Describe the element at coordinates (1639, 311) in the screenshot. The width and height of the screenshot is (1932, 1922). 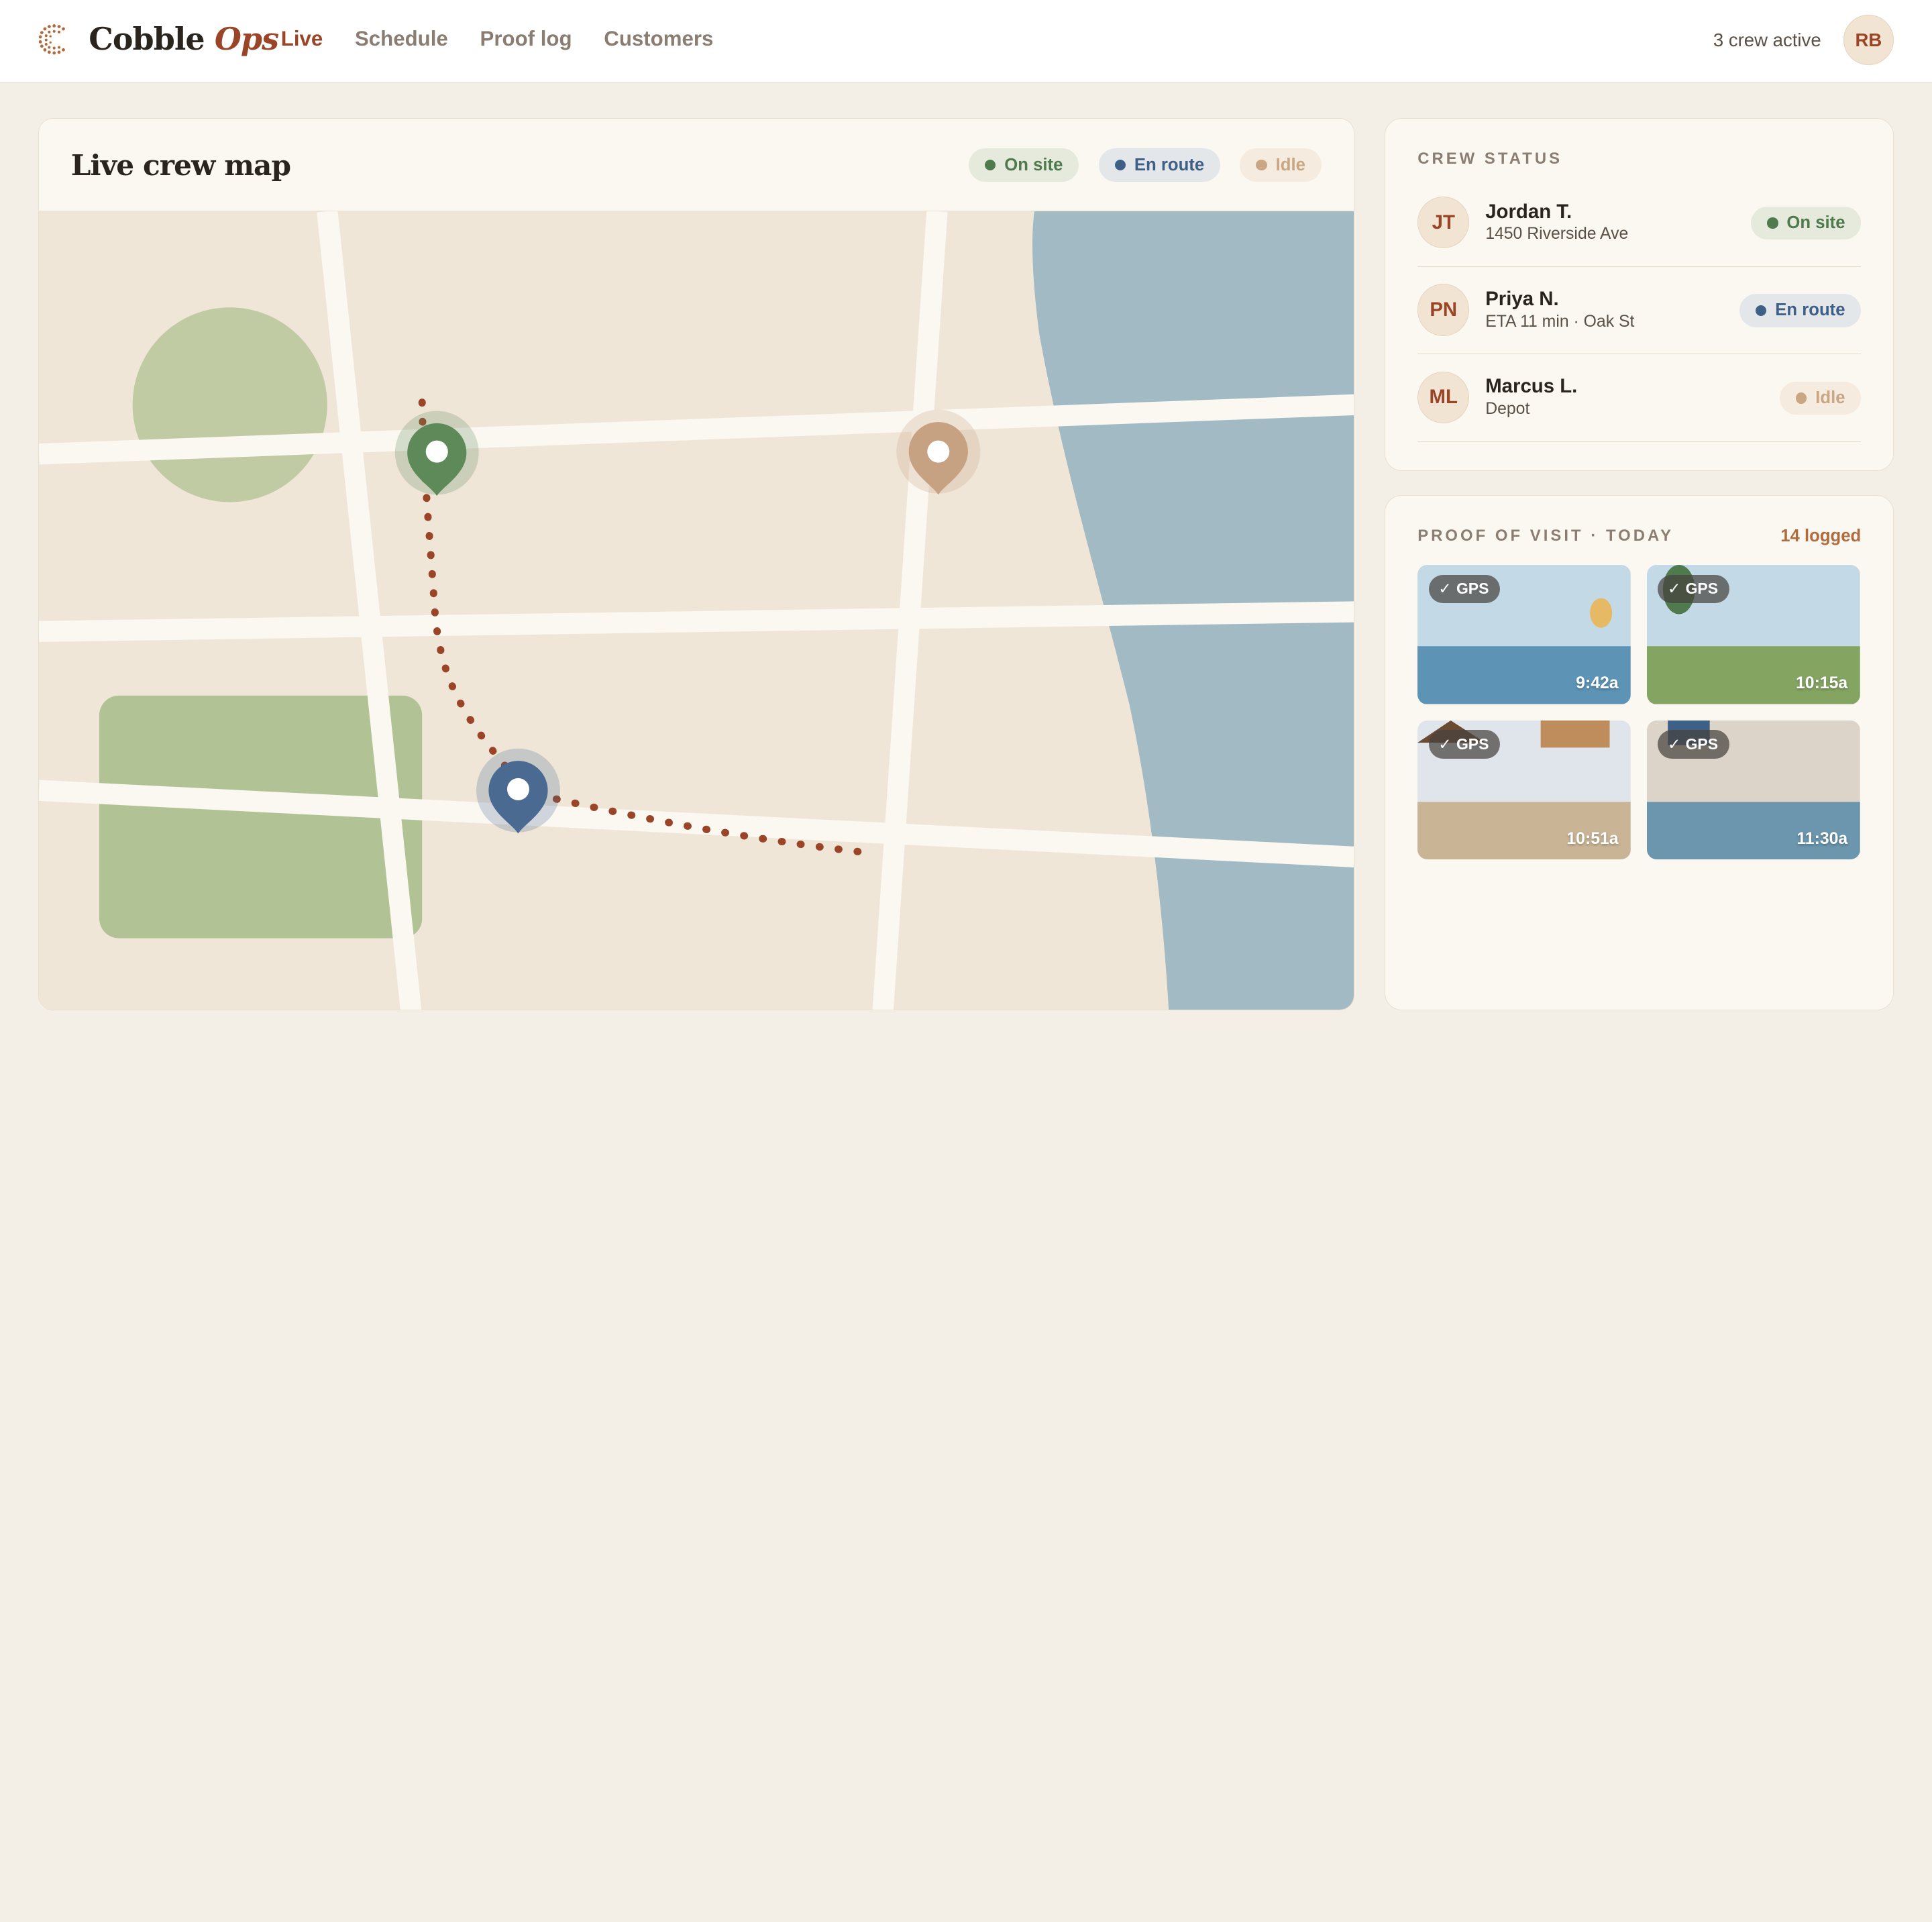
I see `crew-row-priya: PN Priya N. ETA 11 min · Oak St En route` at that location.